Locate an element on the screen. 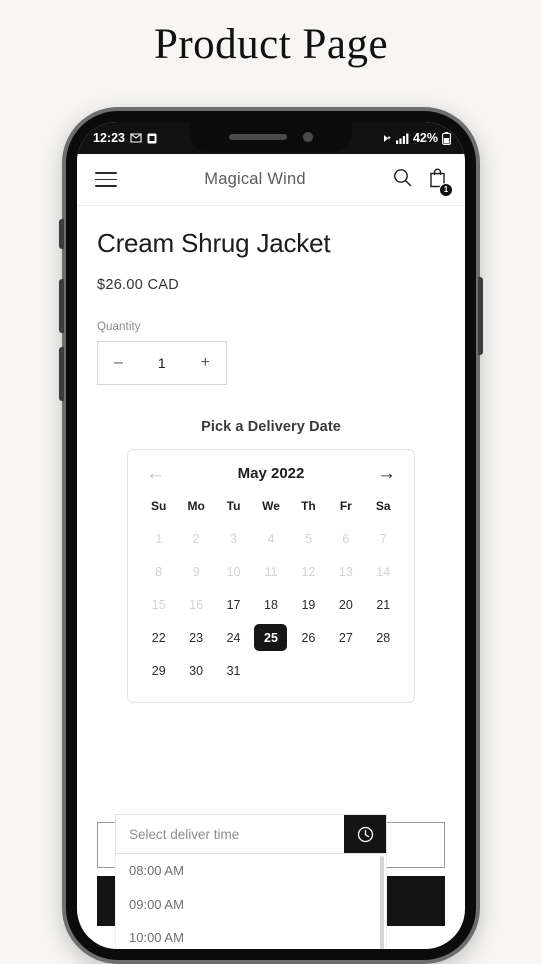 This screenshot has width=542, height=964. calendar-day-3: 3 is located at coordinates (233, 538).